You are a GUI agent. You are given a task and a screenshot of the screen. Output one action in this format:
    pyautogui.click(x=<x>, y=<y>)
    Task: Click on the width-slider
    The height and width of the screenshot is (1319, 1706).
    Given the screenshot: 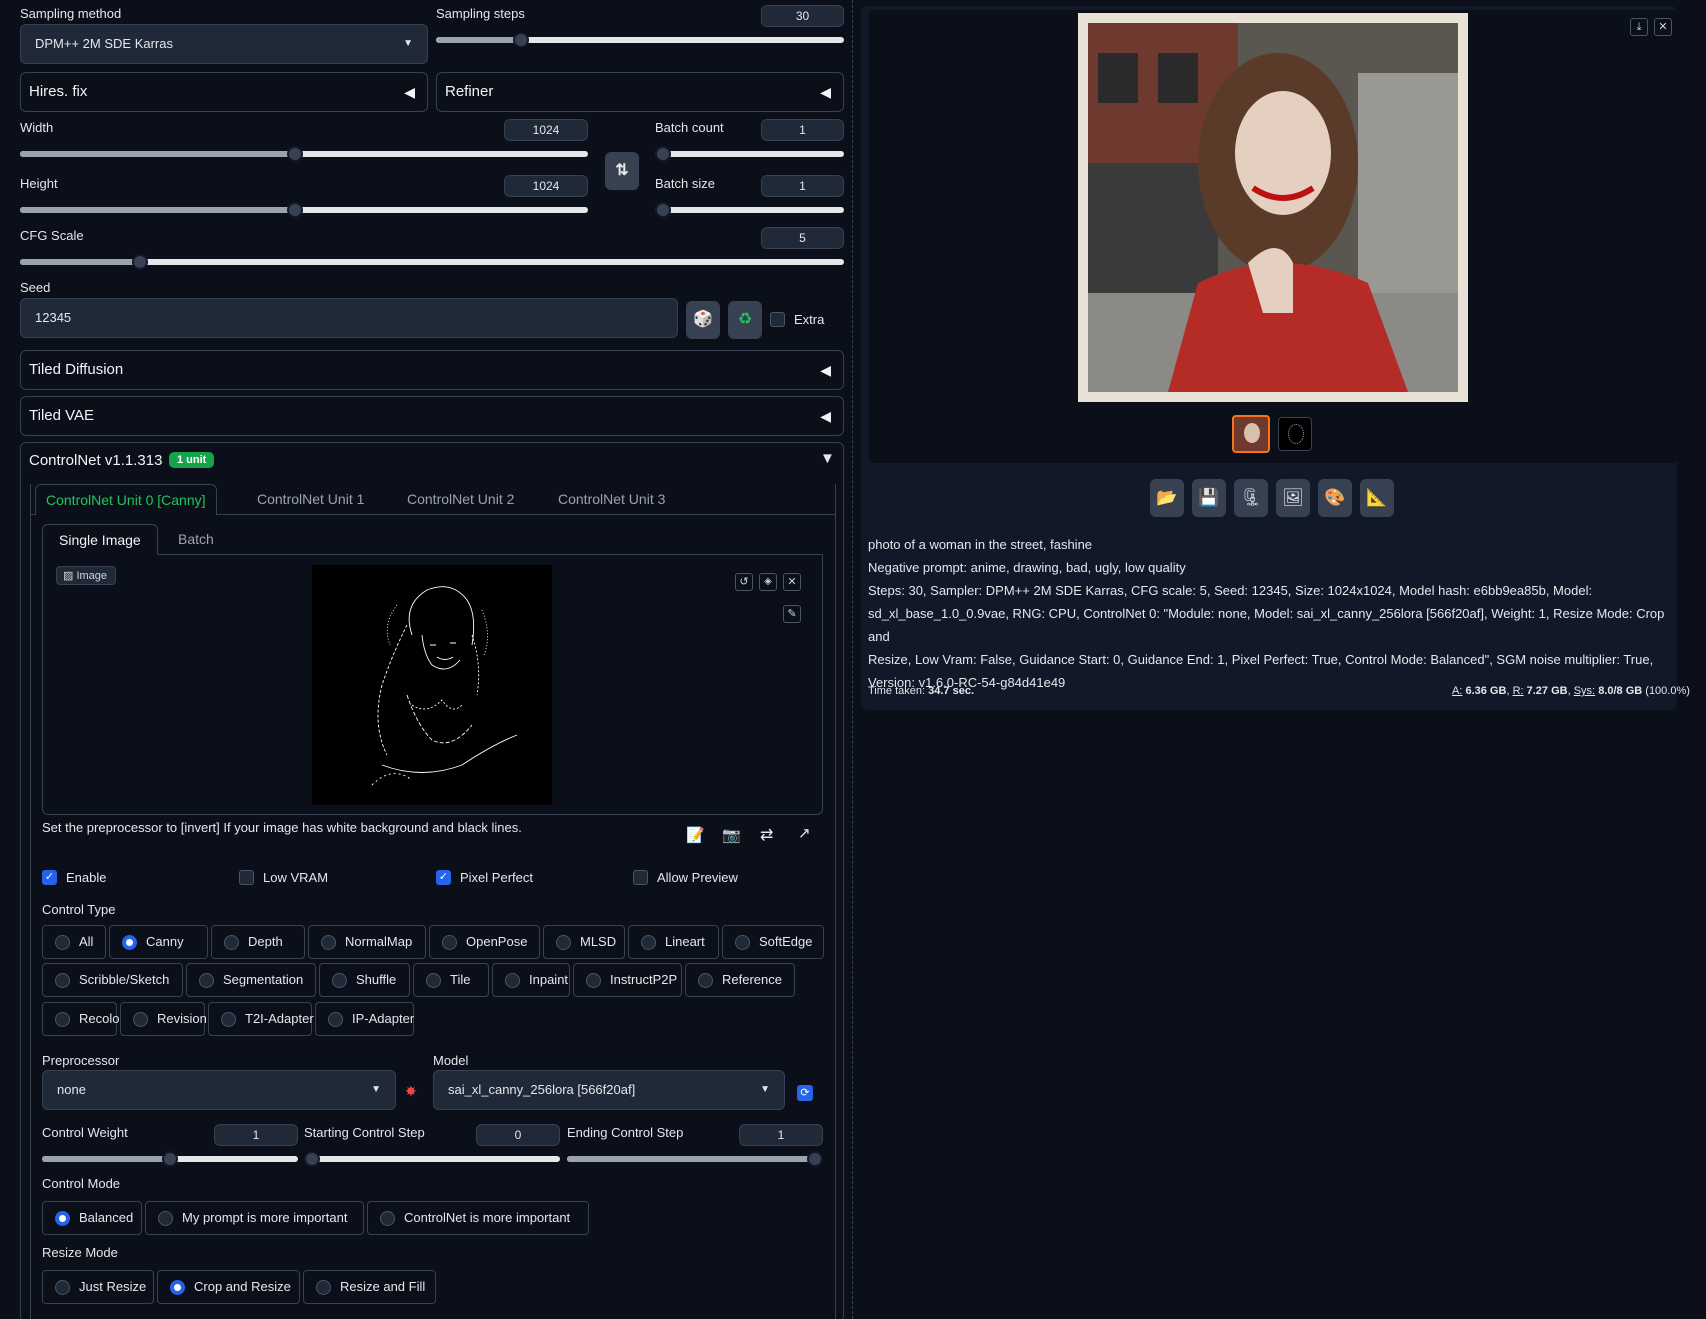 What is the action you would take?
    pyautogui.click(x=304, y=154)
    